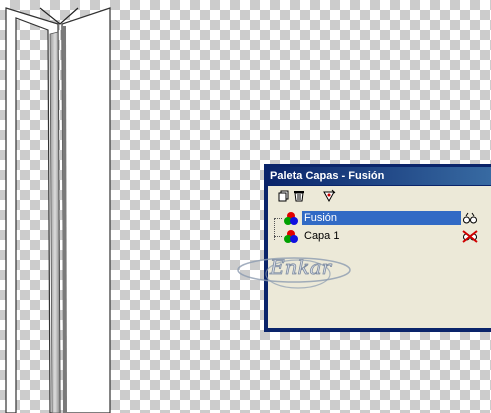 This screenshot has height=413, width=491. What do you see at coordinates (470, 218) in the screenshot?
I see `visible-eye-icon` at bounding box center [470, 218].